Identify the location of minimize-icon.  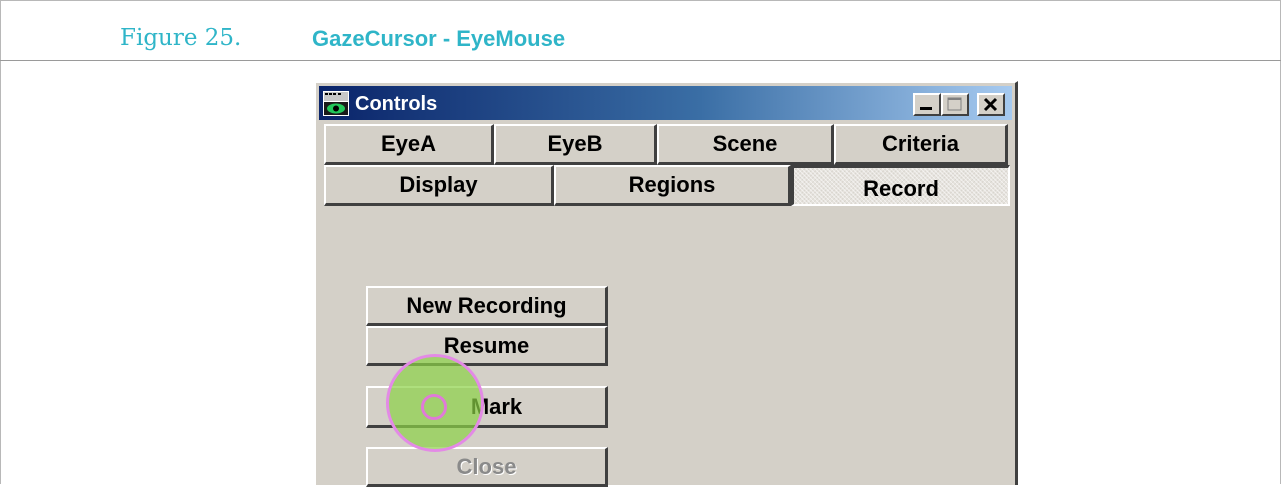
(926, 108).